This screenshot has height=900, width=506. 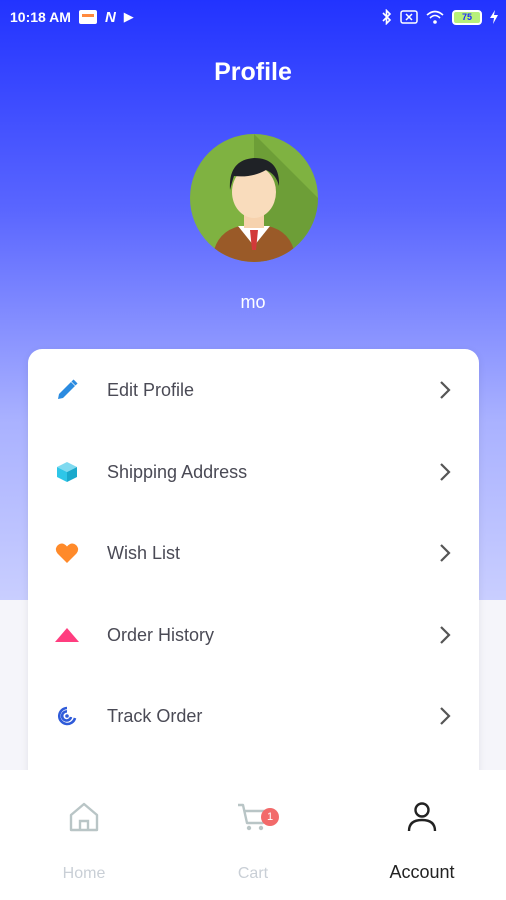 What do you see at coordinates (177, 471) in the screenshot?
I see `menu-item-label: Shipping Address` at bounding box center [177, 471].